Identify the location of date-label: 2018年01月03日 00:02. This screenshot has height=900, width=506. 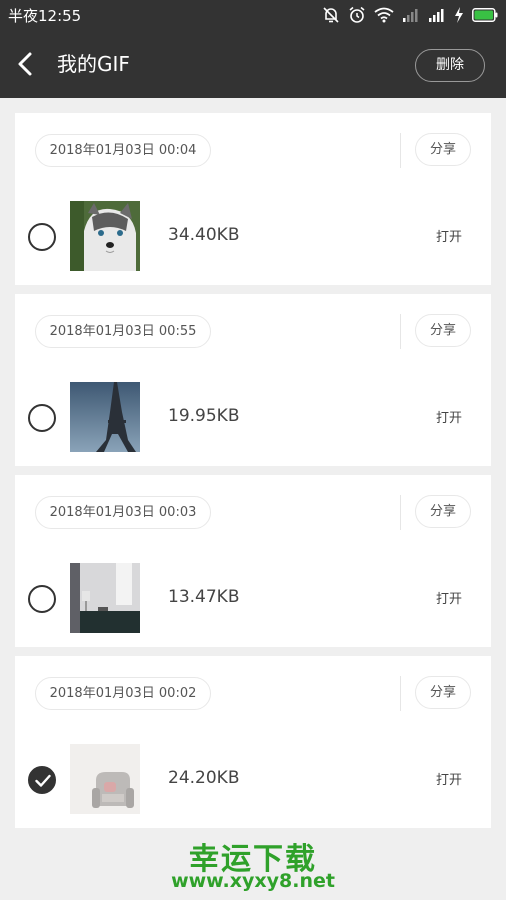
(123, 693).